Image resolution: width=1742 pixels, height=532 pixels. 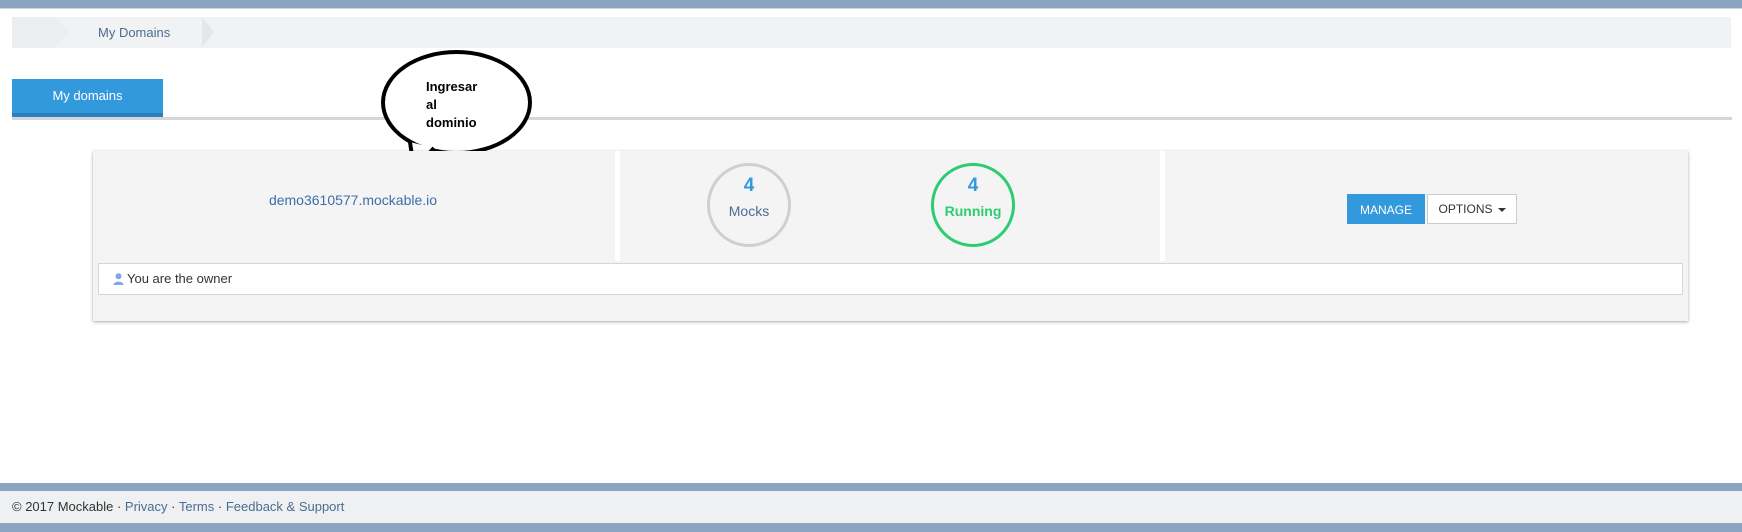 What do you see at coordinates (871, 487) in the screenshot?
I see `footer-frame-bar-top` at bounding box center [871, 487].